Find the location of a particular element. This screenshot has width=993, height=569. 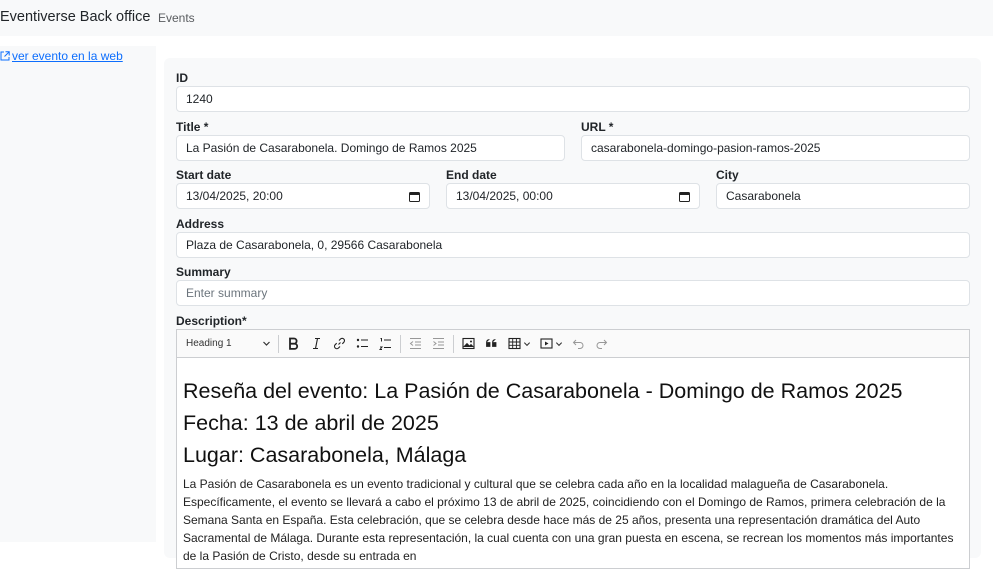

redo-button is located at coordinates (601, 344).